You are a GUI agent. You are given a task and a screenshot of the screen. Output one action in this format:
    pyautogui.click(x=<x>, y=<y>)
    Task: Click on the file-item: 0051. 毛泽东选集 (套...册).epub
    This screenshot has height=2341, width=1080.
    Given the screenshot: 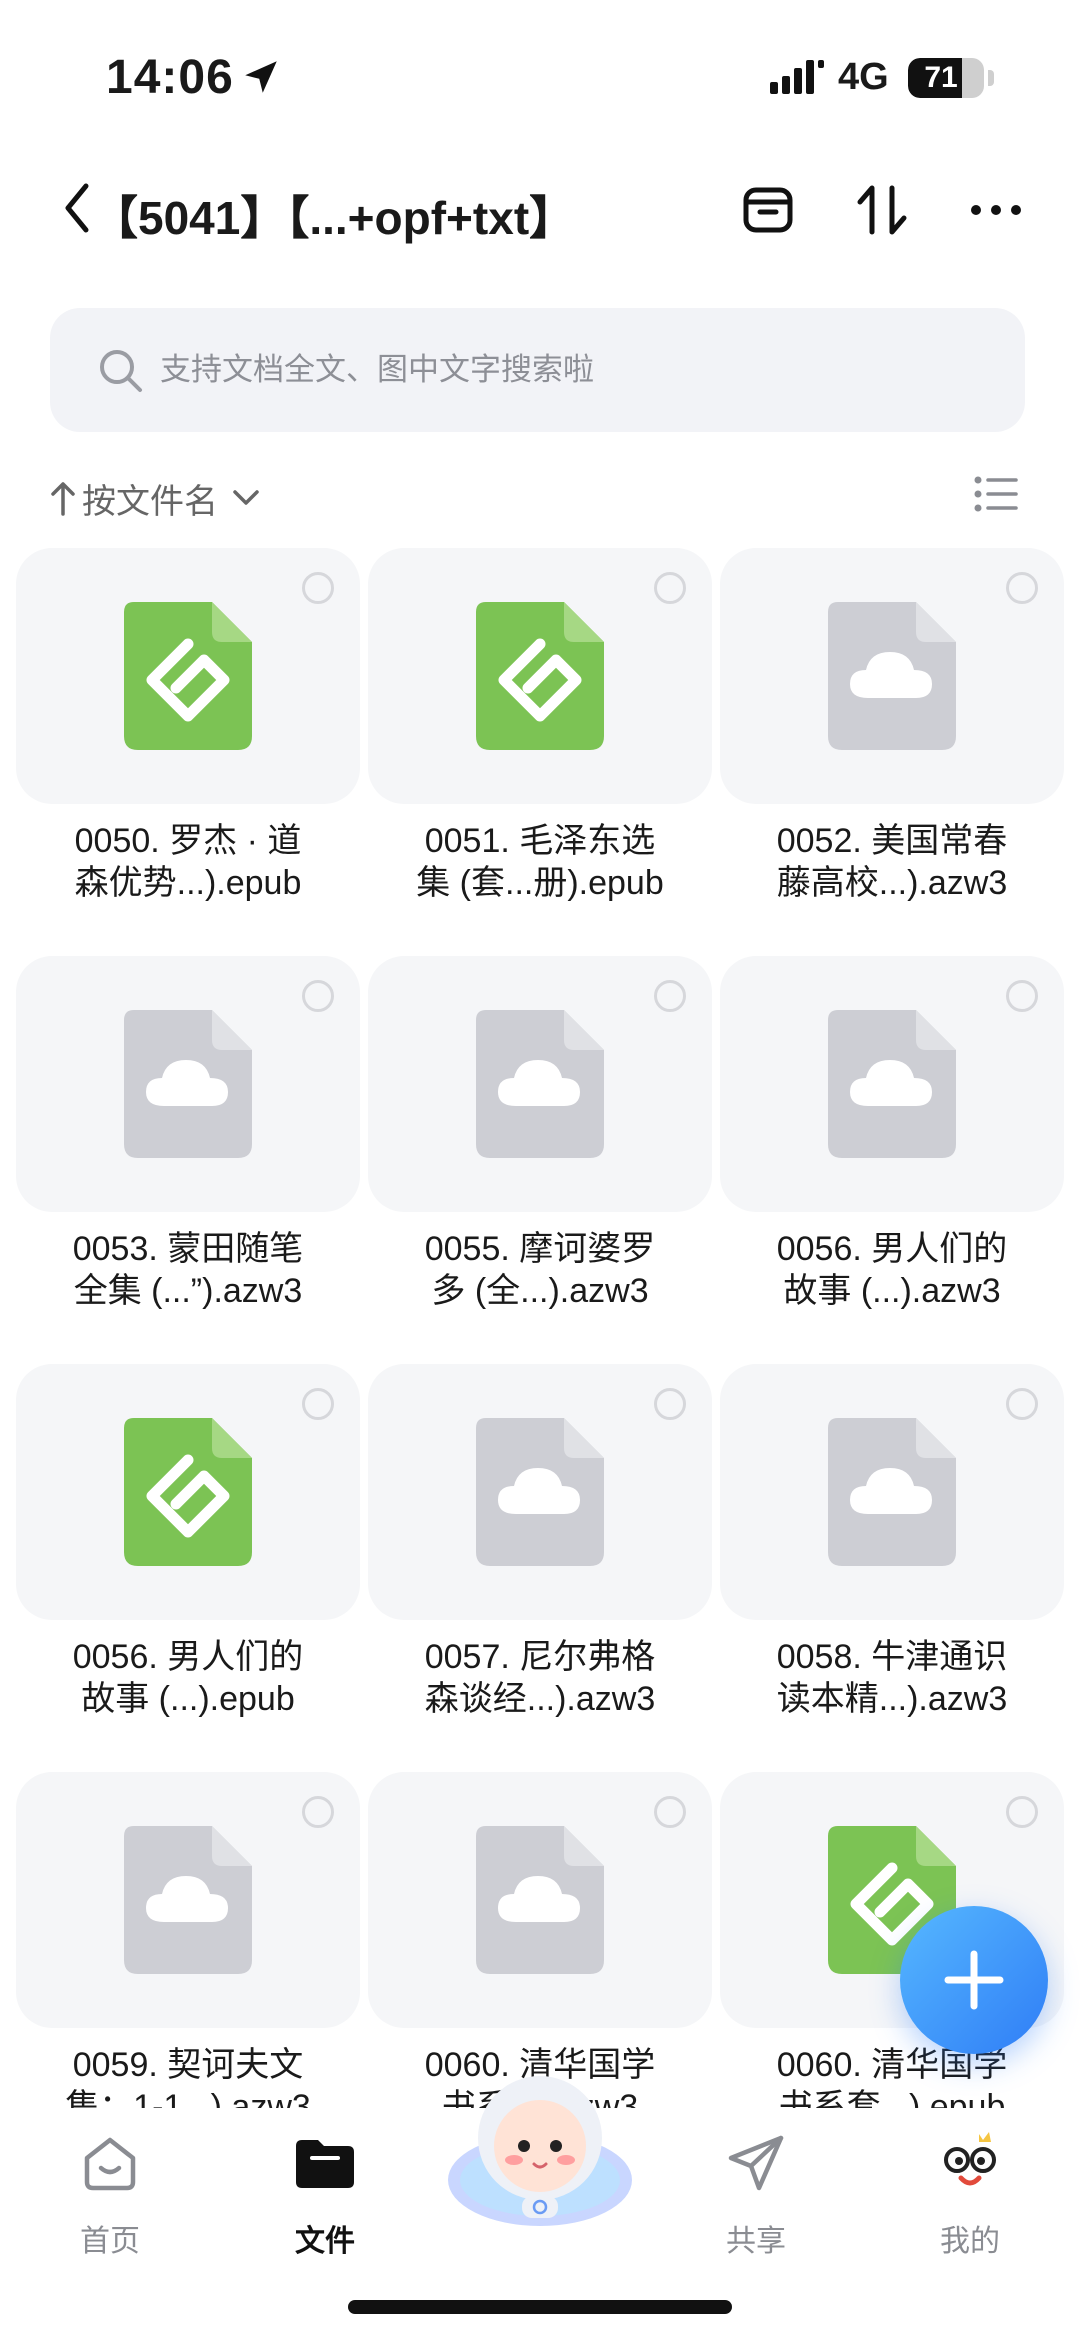 What is the action you would take?
    pyautogui.click(x=540, y=752)
    